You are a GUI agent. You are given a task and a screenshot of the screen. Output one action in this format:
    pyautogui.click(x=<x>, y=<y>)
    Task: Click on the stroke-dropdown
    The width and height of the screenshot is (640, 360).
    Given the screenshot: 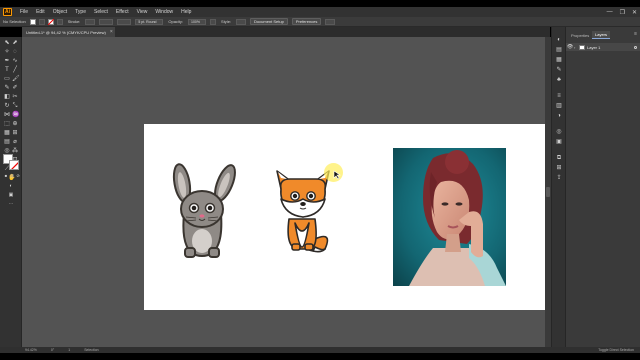 What is the action you would take?
    pyautogui.click(x=59, y=21)
    